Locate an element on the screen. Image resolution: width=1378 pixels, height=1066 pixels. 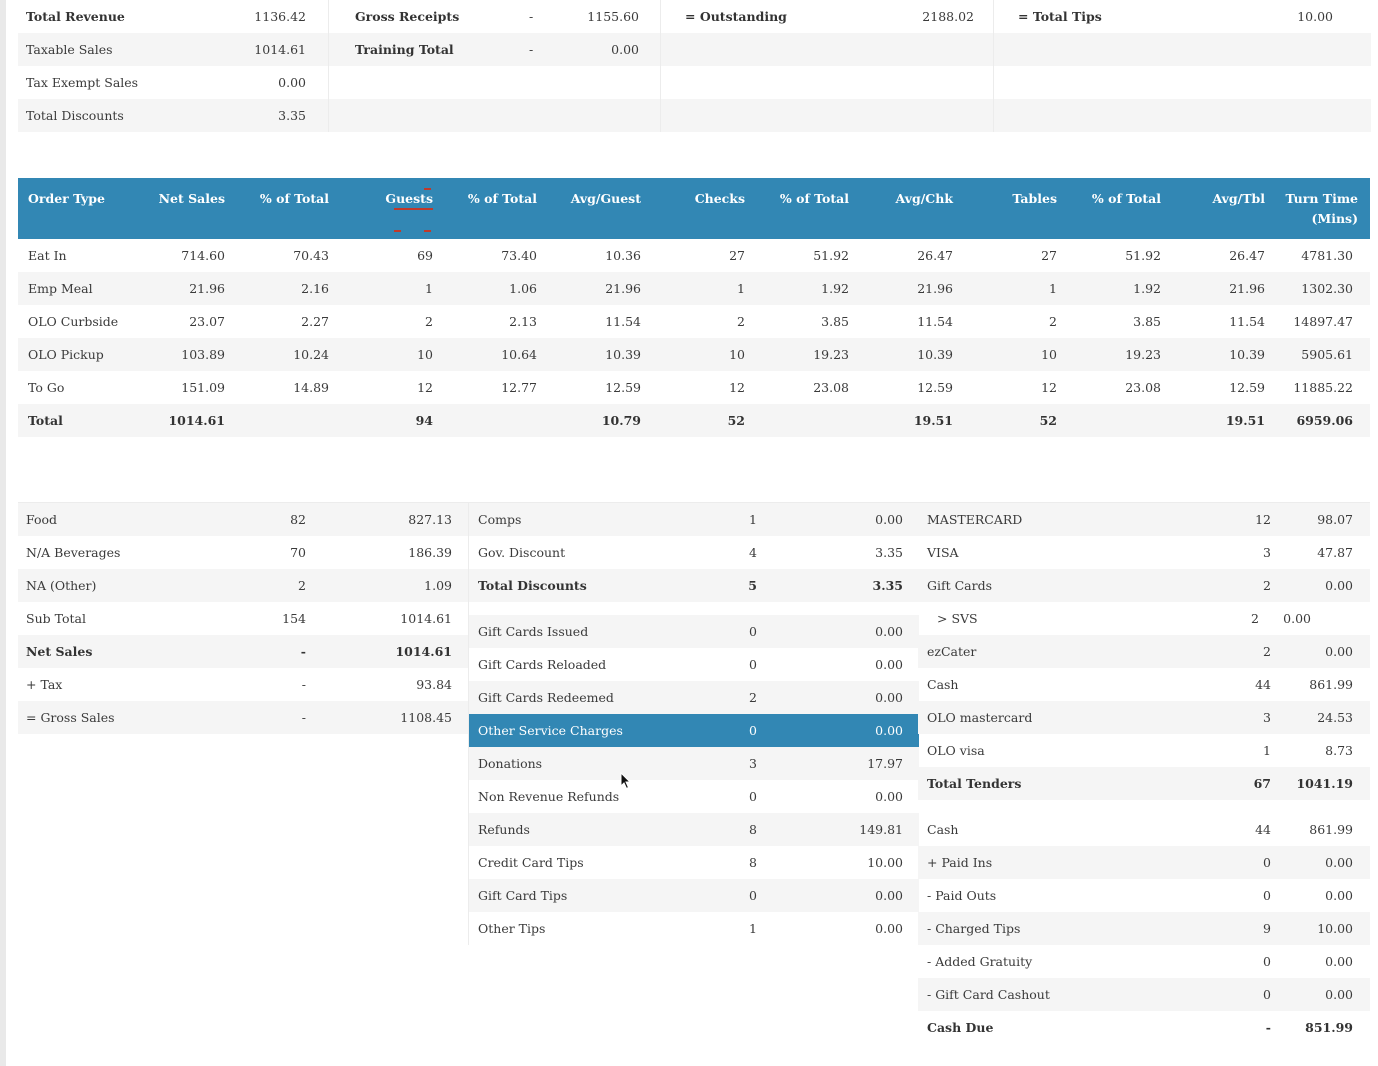
list-item: OLO visa 1 8.73 is located at coordinates (1144, 750).